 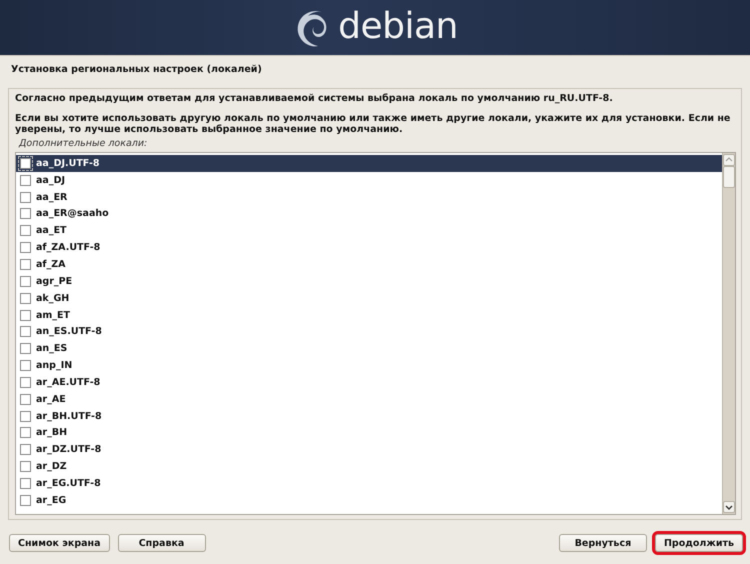 I want to click on locale-item: ar_BH, so click(x=369, y=433).